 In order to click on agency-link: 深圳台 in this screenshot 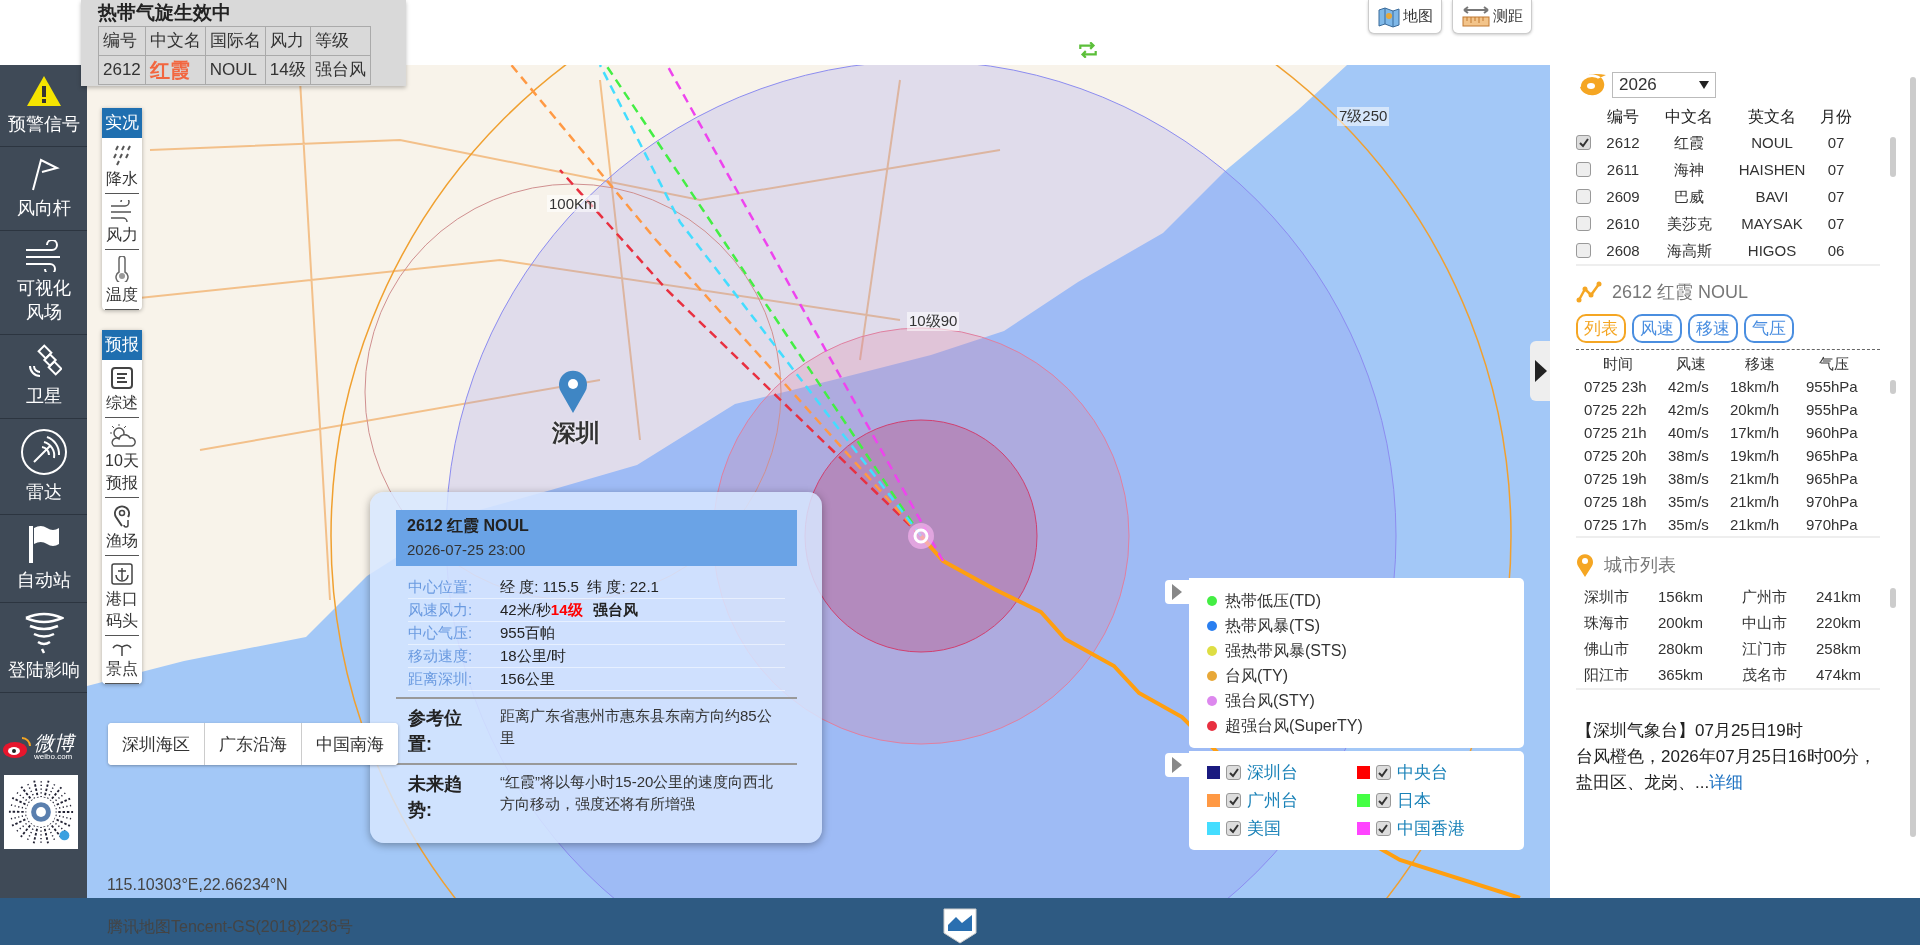, I will do `click(1272, 772)`.